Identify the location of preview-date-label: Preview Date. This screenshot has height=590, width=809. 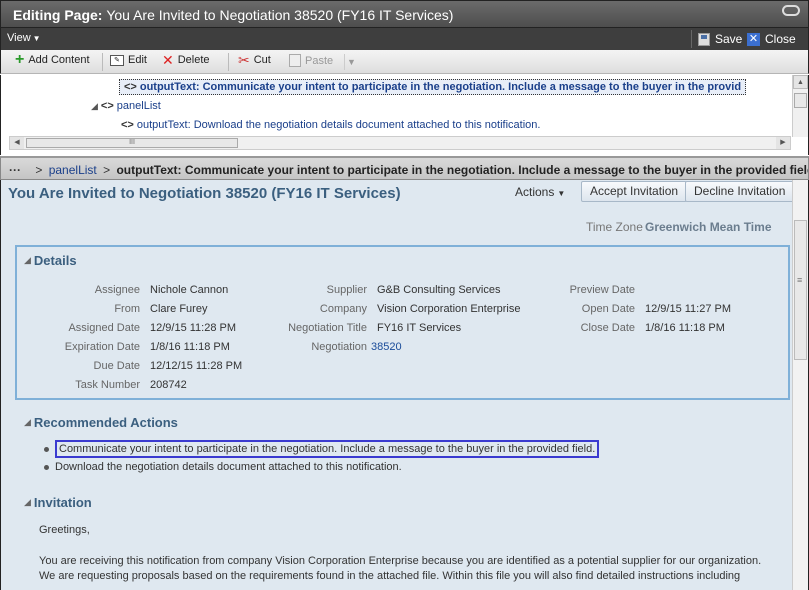
(602, 290).